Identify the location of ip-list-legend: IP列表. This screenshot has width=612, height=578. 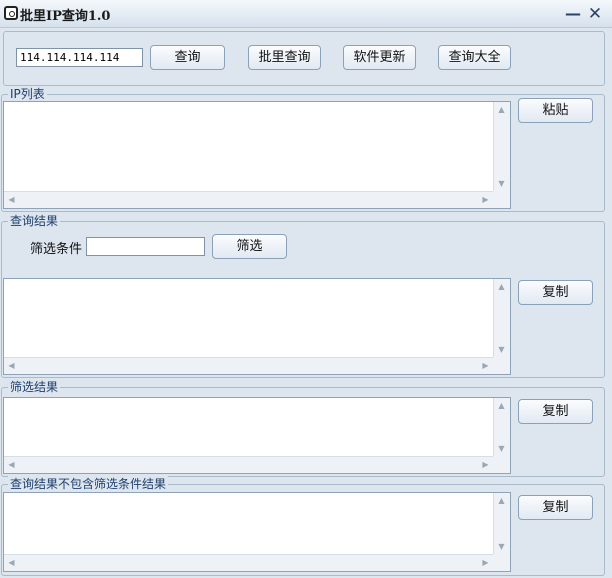
(27, 94).